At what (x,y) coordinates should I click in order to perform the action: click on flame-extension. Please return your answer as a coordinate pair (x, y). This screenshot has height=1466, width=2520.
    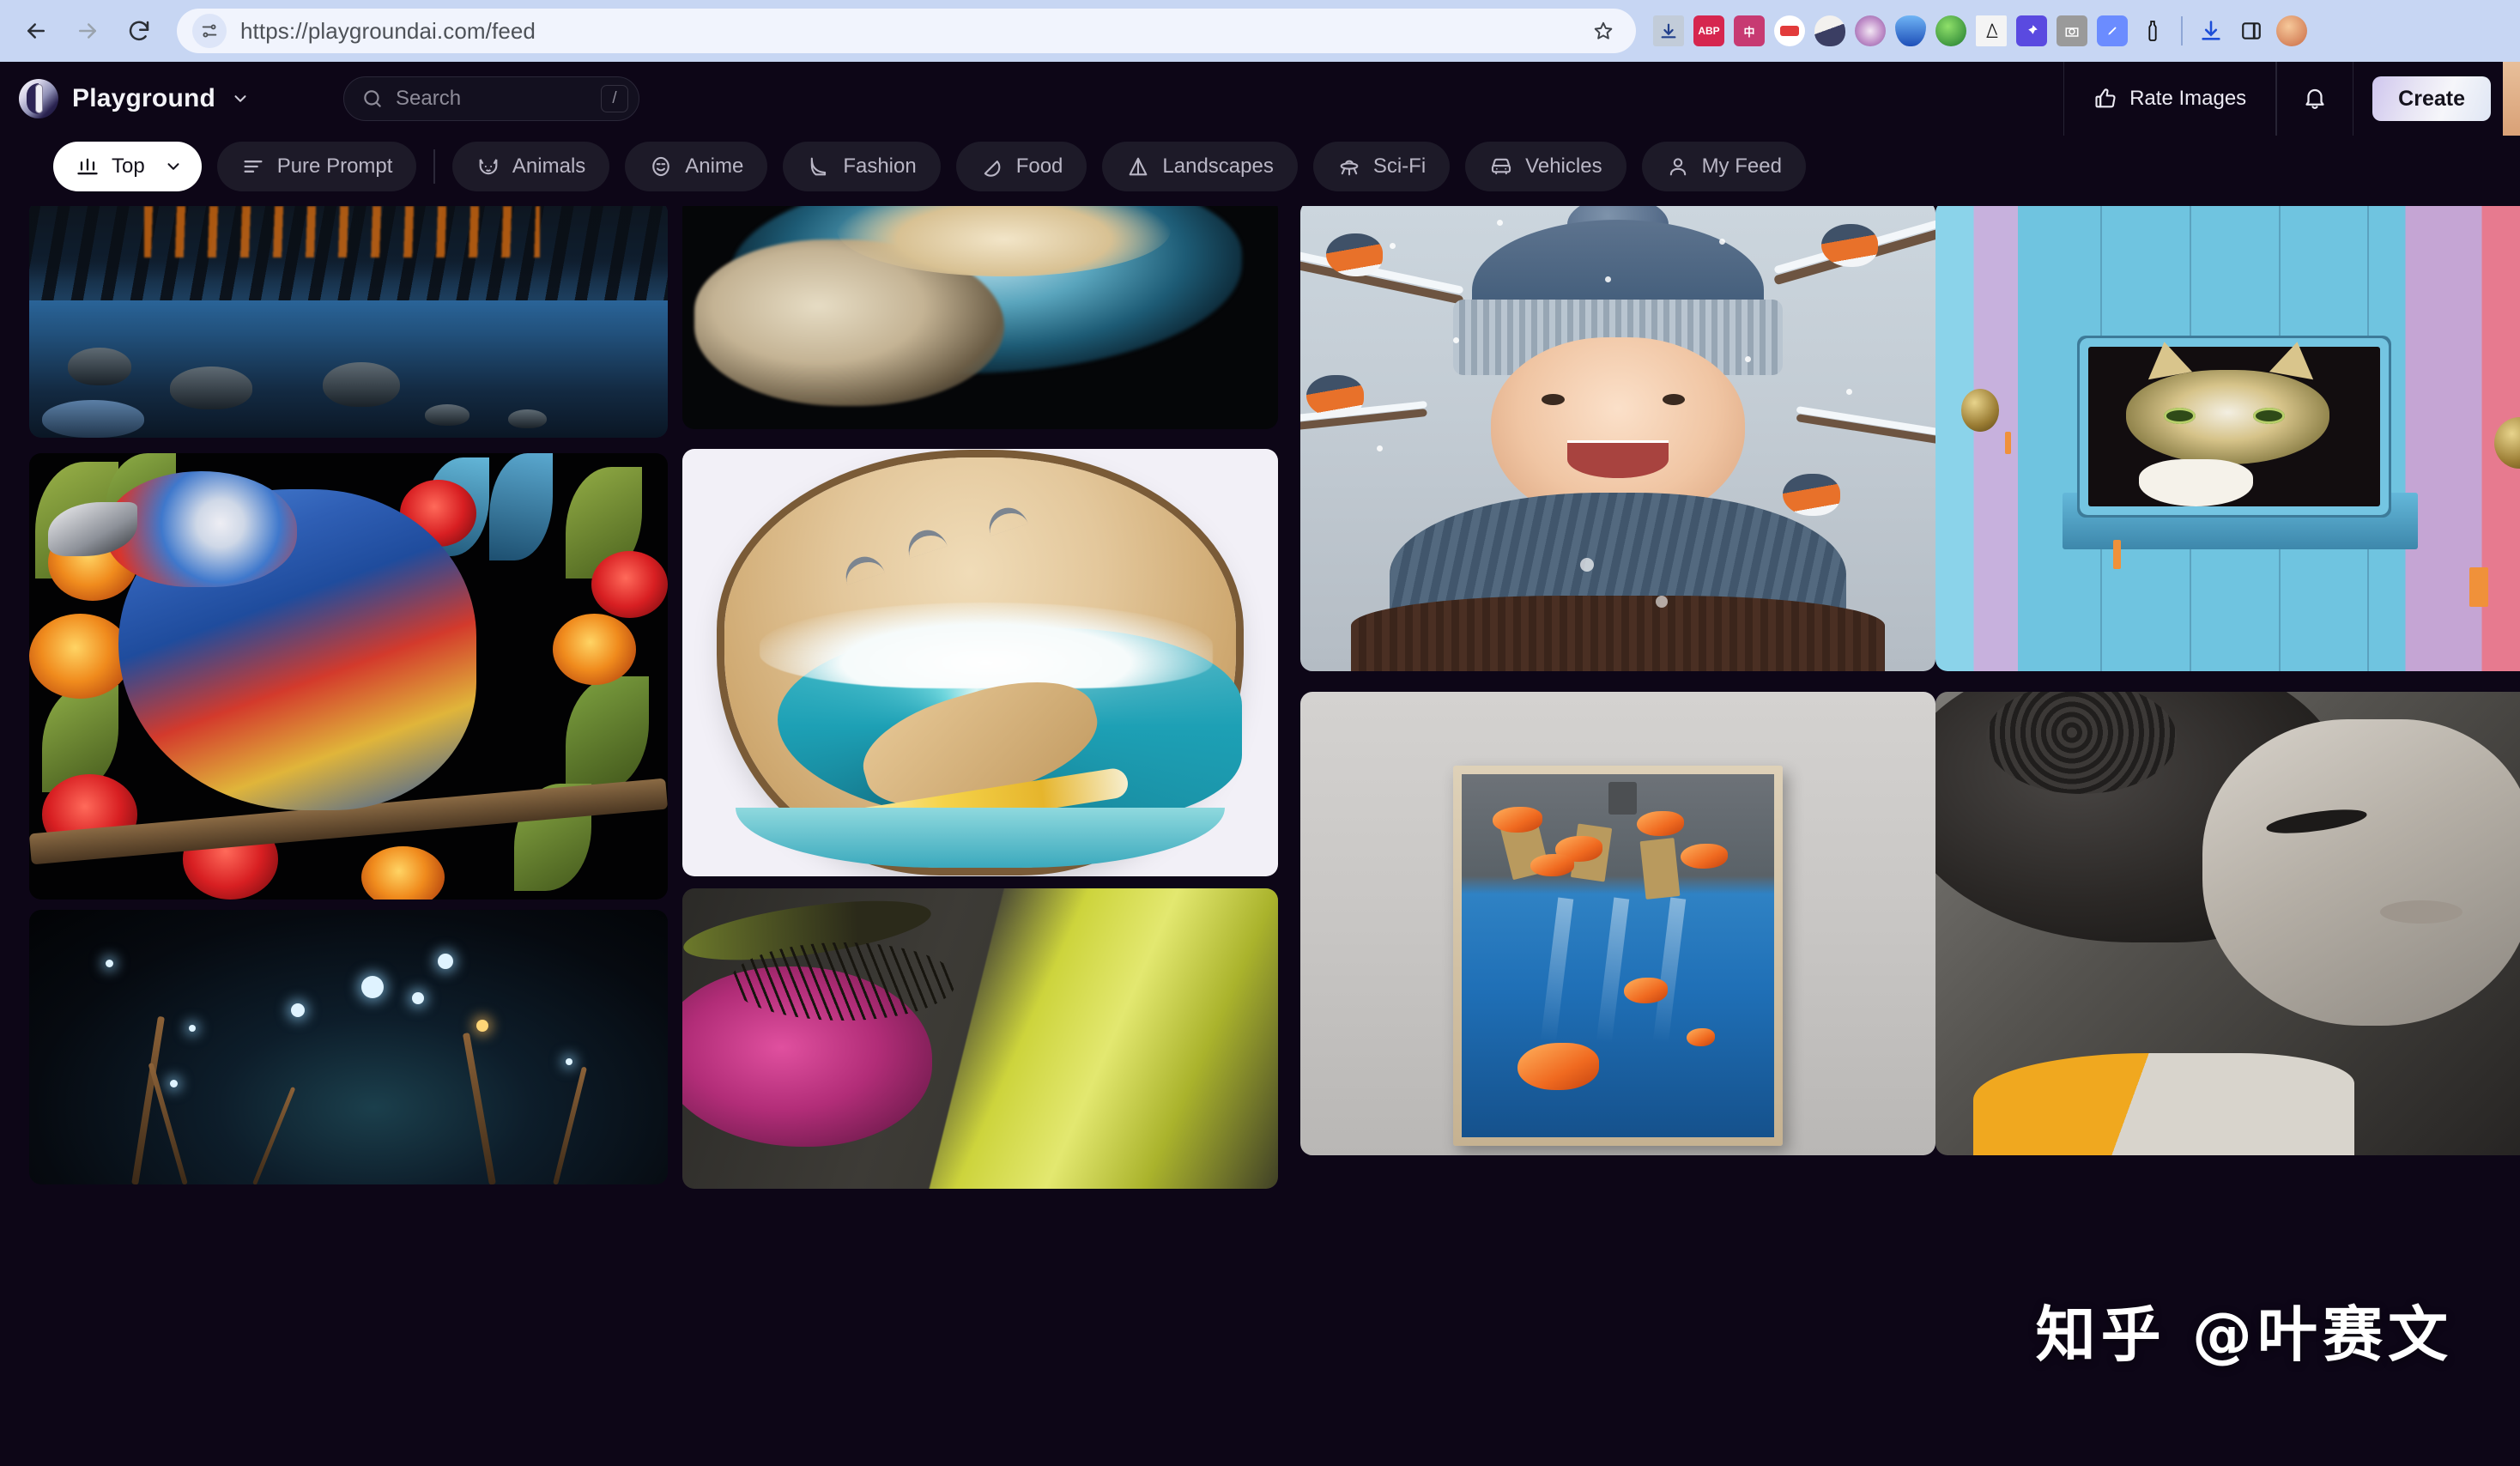
    Looking at the image, I should click on (1830, 30).